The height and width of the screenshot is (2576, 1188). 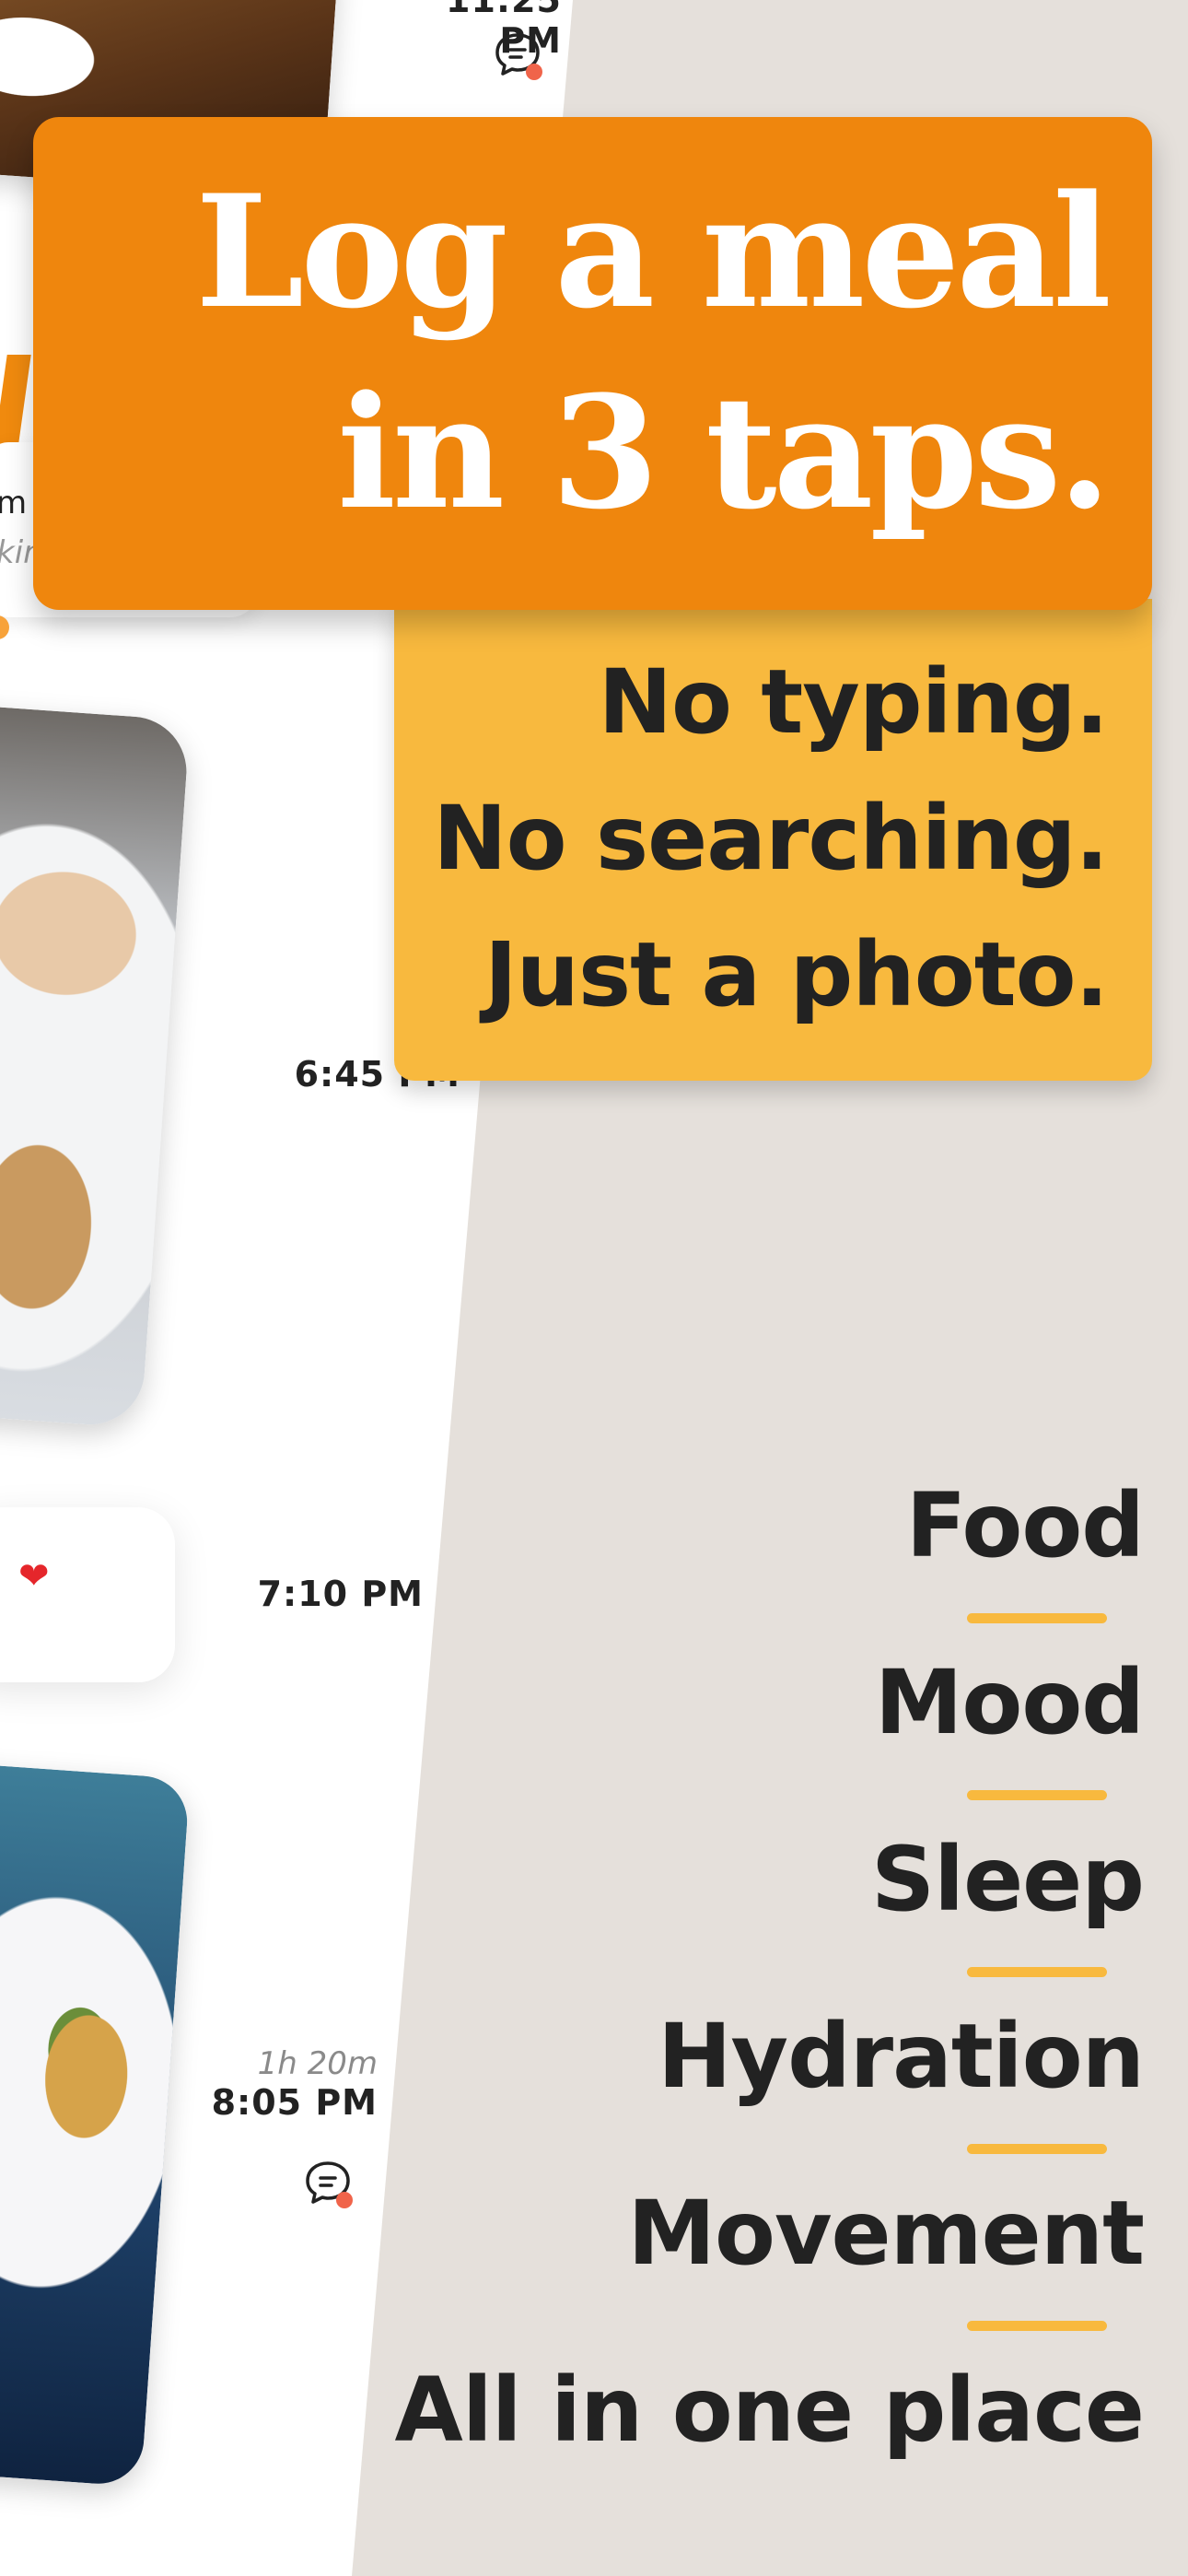 What do you see at coordinates (1010, 1702) in the screenshot?
I see `feature-mood: Mood` at bounding box center [1010, 1702].